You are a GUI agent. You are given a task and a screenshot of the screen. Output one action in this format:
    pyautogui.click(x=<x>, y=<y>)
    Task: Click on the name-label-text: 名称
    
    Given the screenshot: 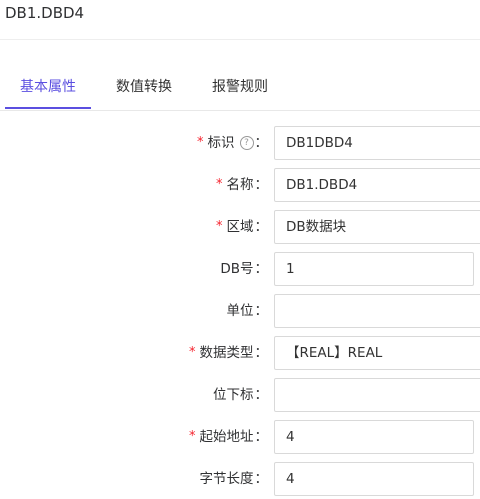 What is the action you would take?
    pyautogui.click(x=240, y=185)
    